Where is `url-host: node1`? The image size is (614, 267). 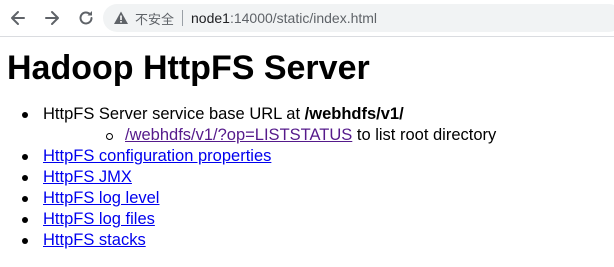
url-host: node1 is located at coordinates (210, 18).